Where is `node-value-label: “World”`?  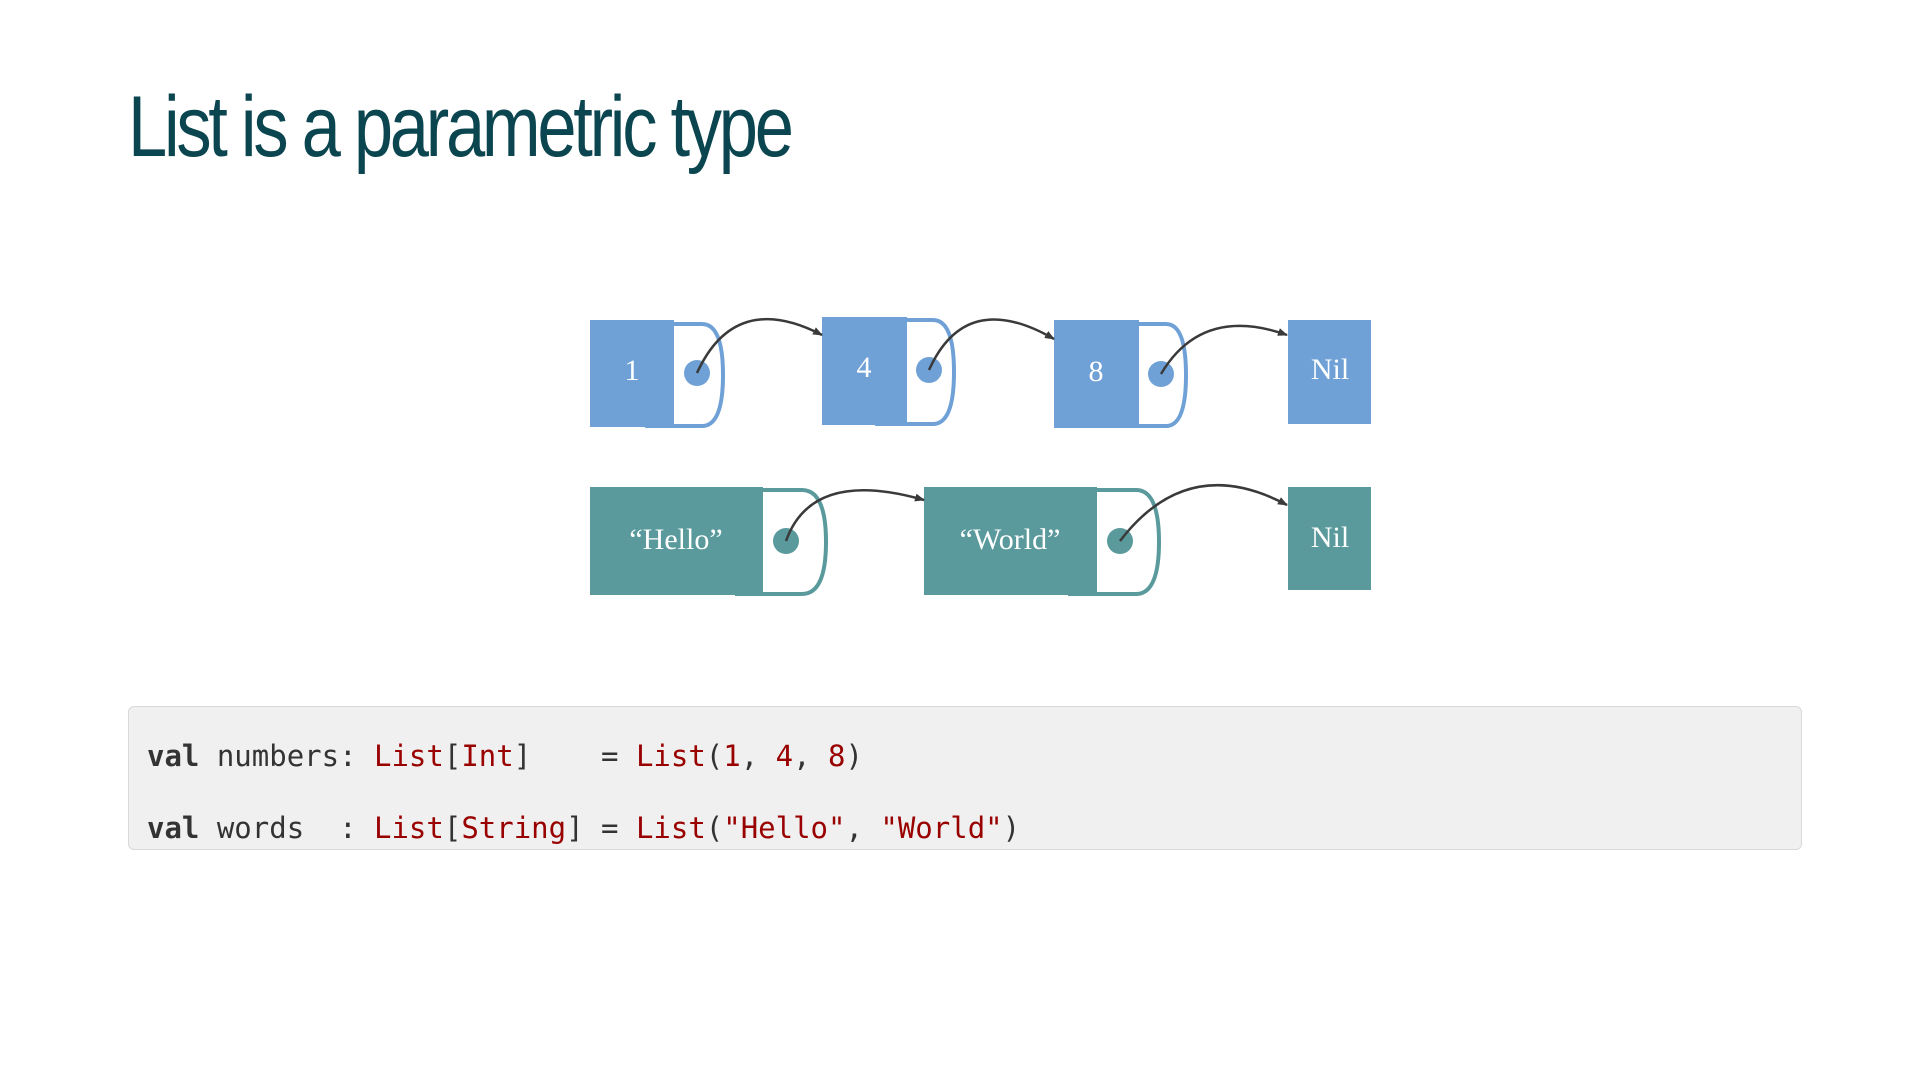 node-value-label: “World” is located at coordinates (1010, 539).